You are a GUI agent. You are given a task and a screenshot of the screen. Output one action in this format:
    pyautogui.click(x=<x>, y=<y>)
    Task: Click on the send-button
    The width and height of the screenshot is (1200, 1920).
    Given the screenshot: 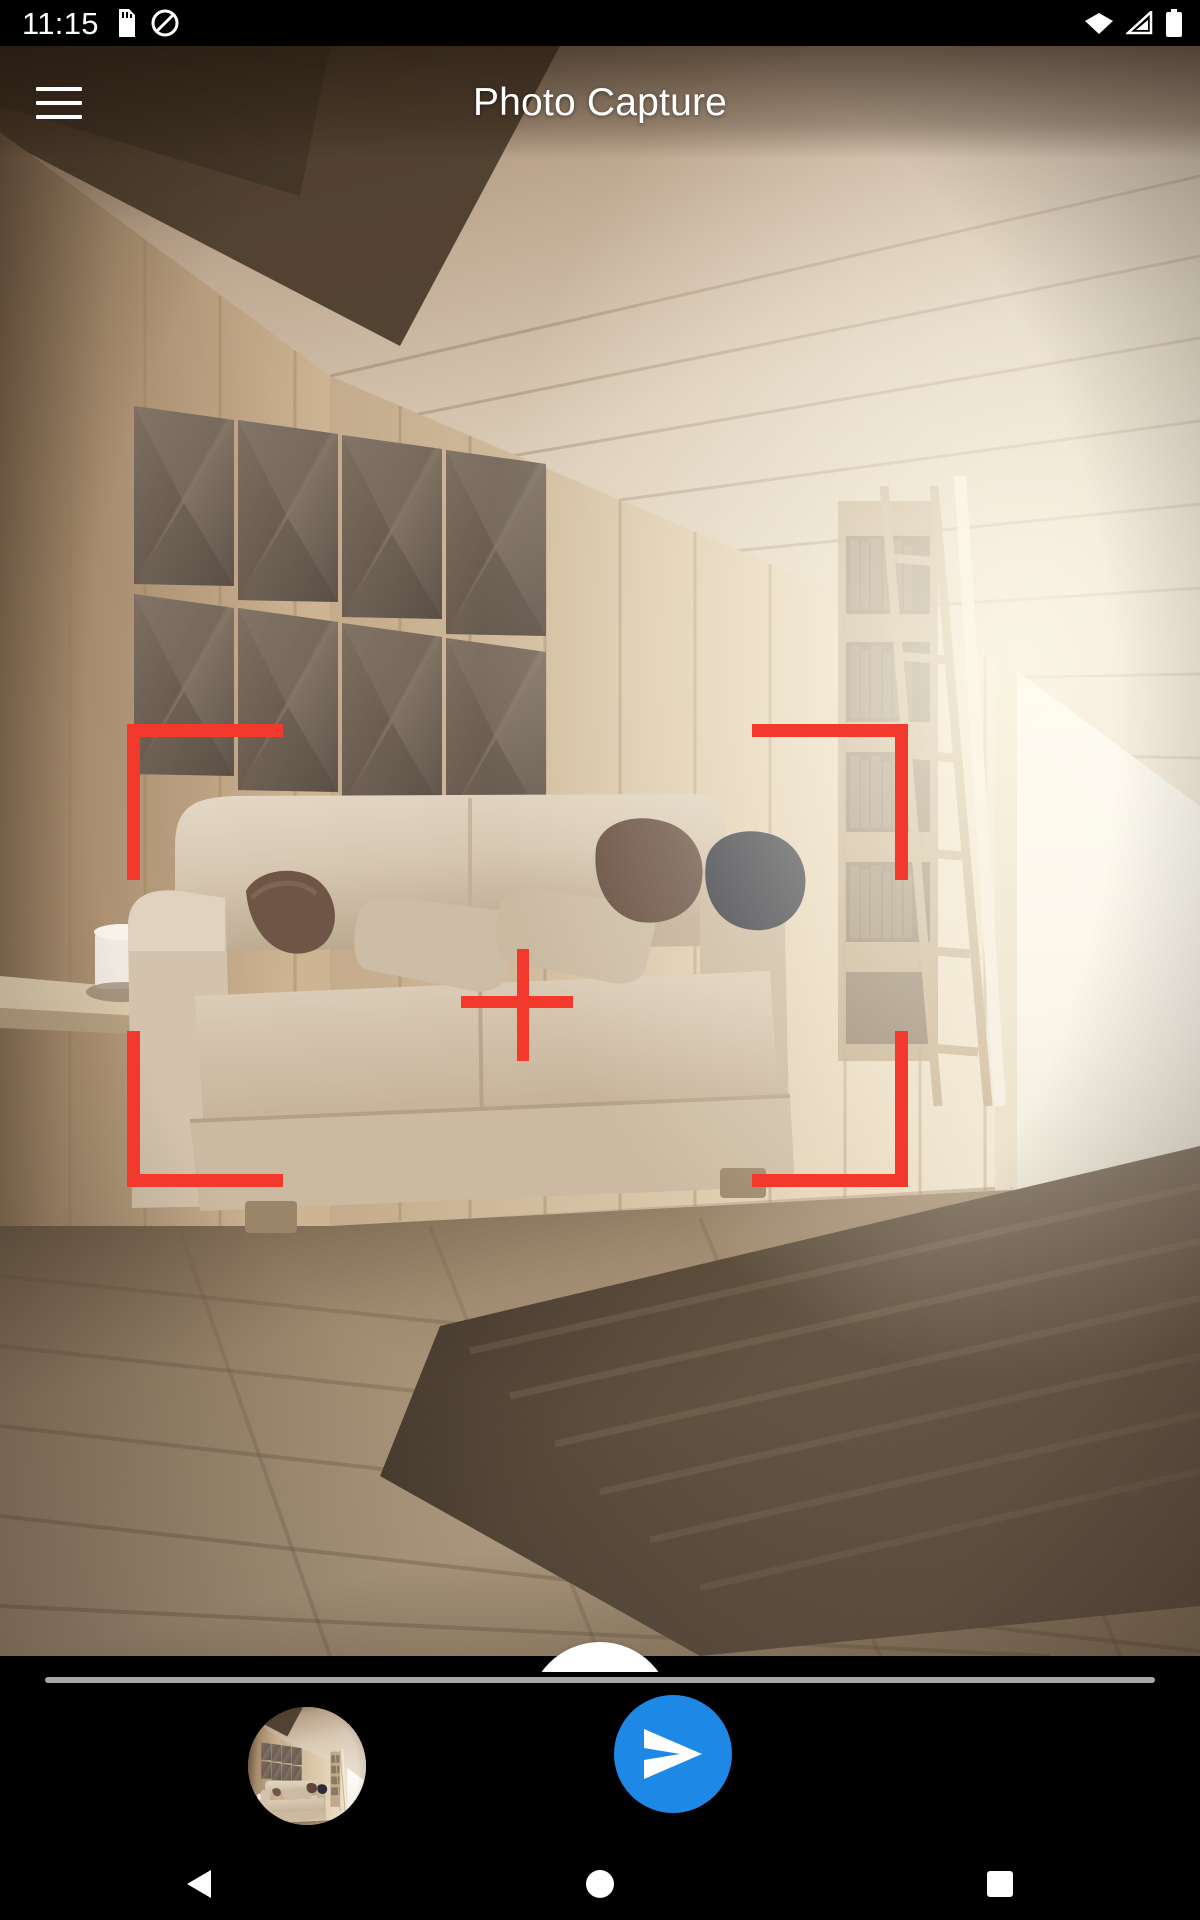 What is the action you would take?
    pyautogui.click(x=673, y=1754)
    